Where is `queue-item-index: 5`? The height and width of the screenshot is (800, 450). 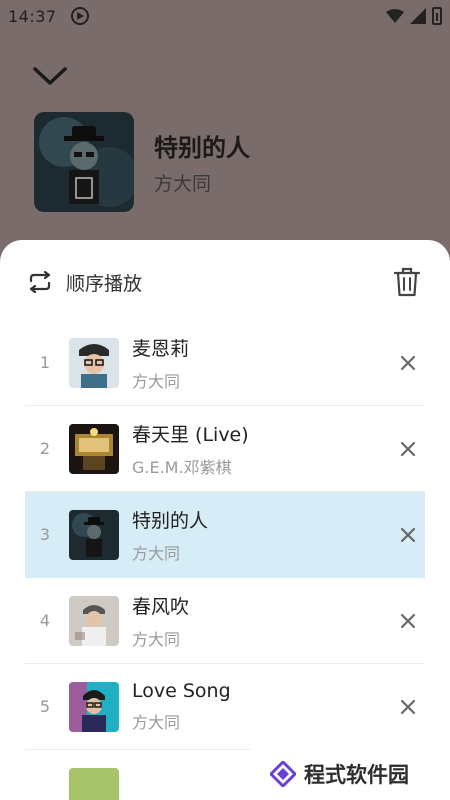
queue-item-index: 5 is located at coordinates (45, 706).